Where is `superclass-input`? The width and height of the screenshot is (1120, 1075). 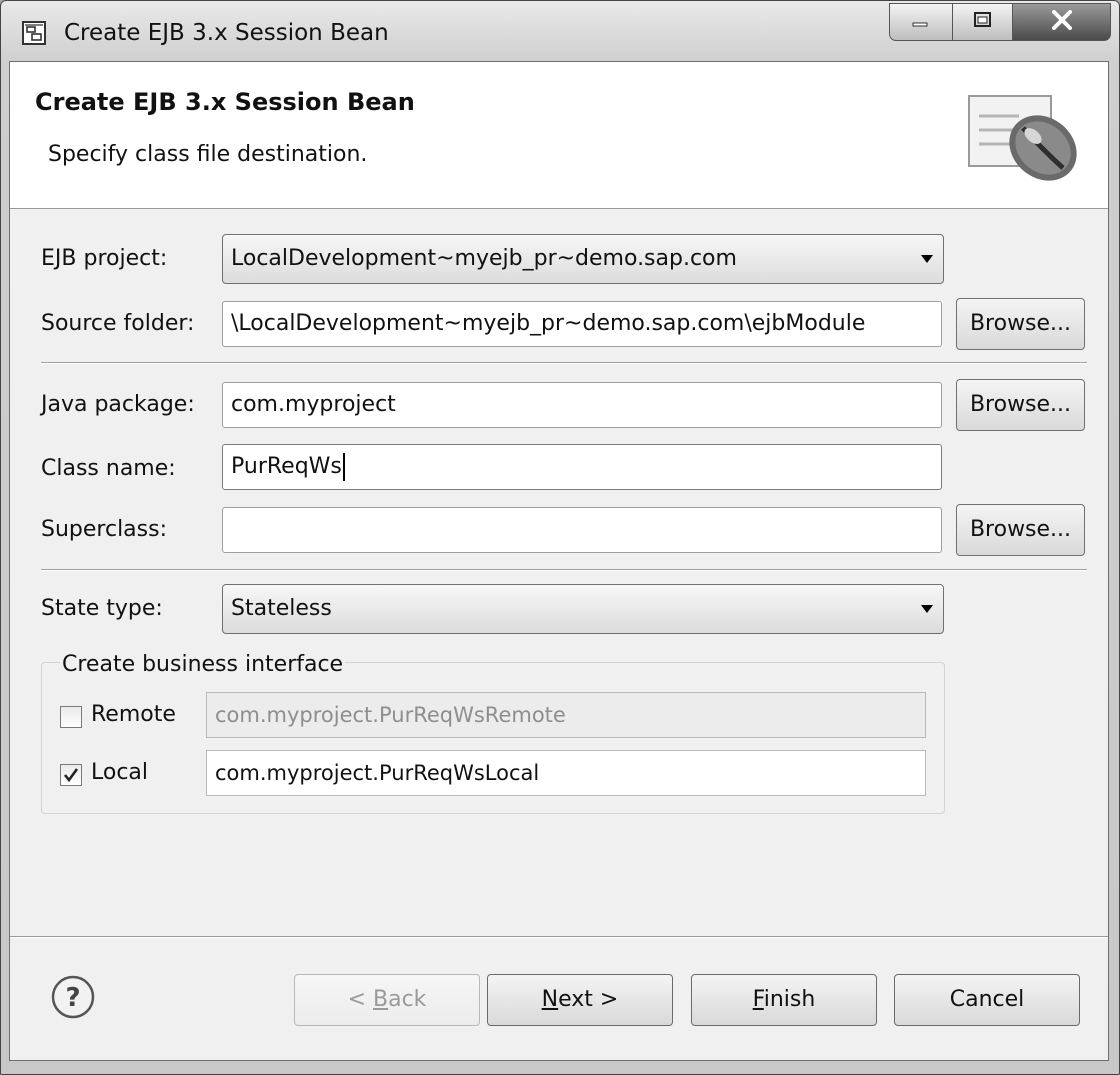
superclass-input is located at coordinates (582, 530).